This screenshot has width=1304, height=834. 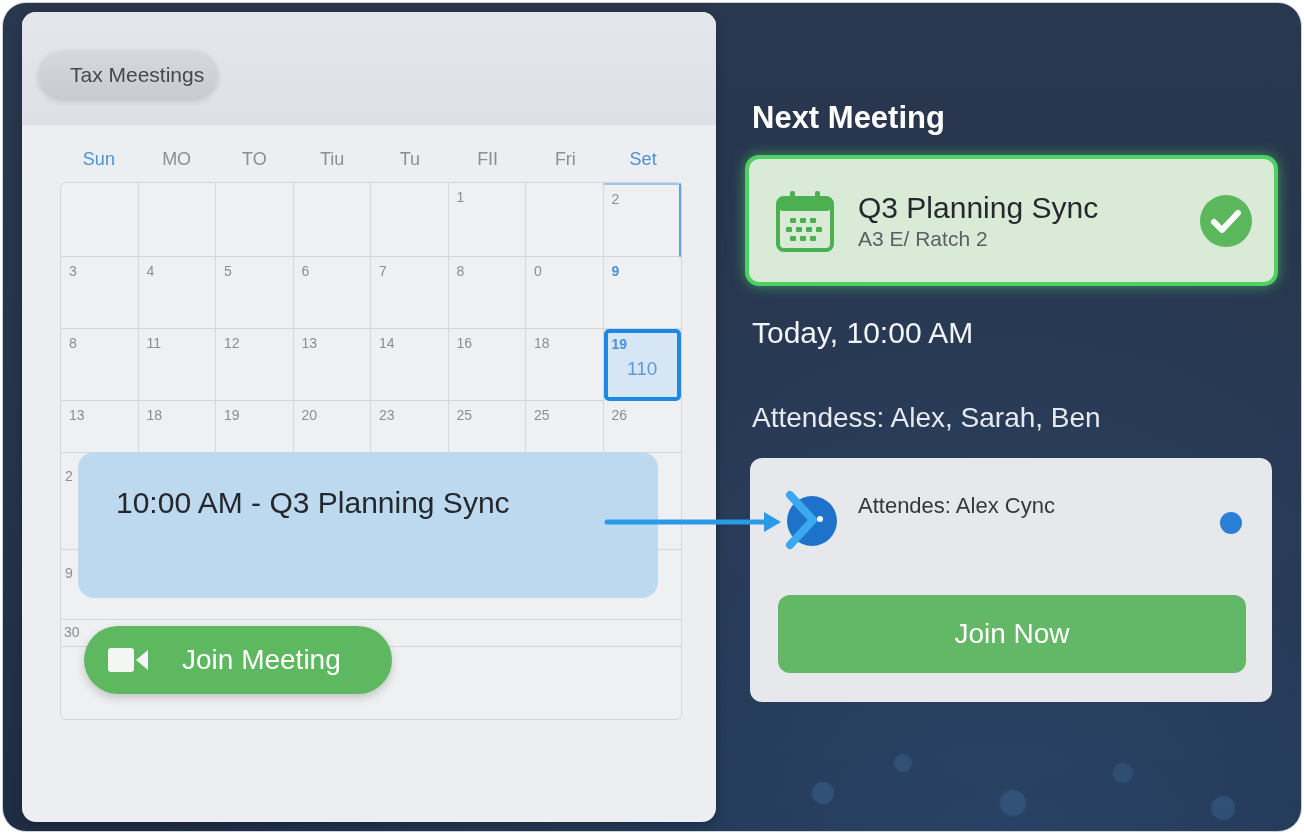 I want to click on day-number: 3, so click(x=73, y=271).